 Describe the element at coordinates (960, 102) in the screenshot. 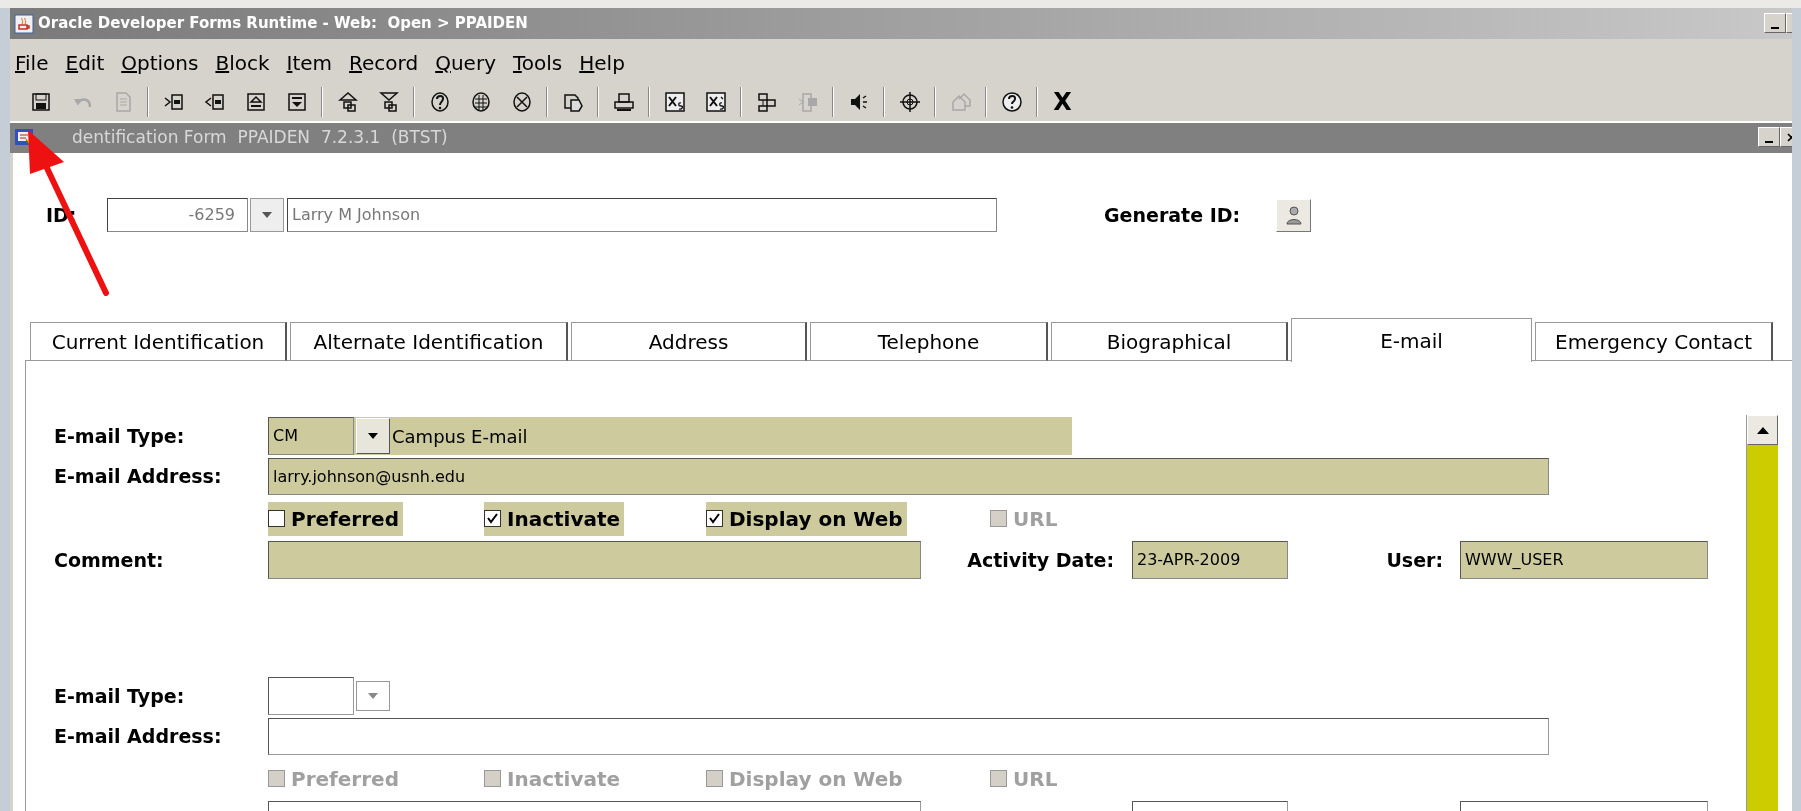

I see `houses-icon` at that location.